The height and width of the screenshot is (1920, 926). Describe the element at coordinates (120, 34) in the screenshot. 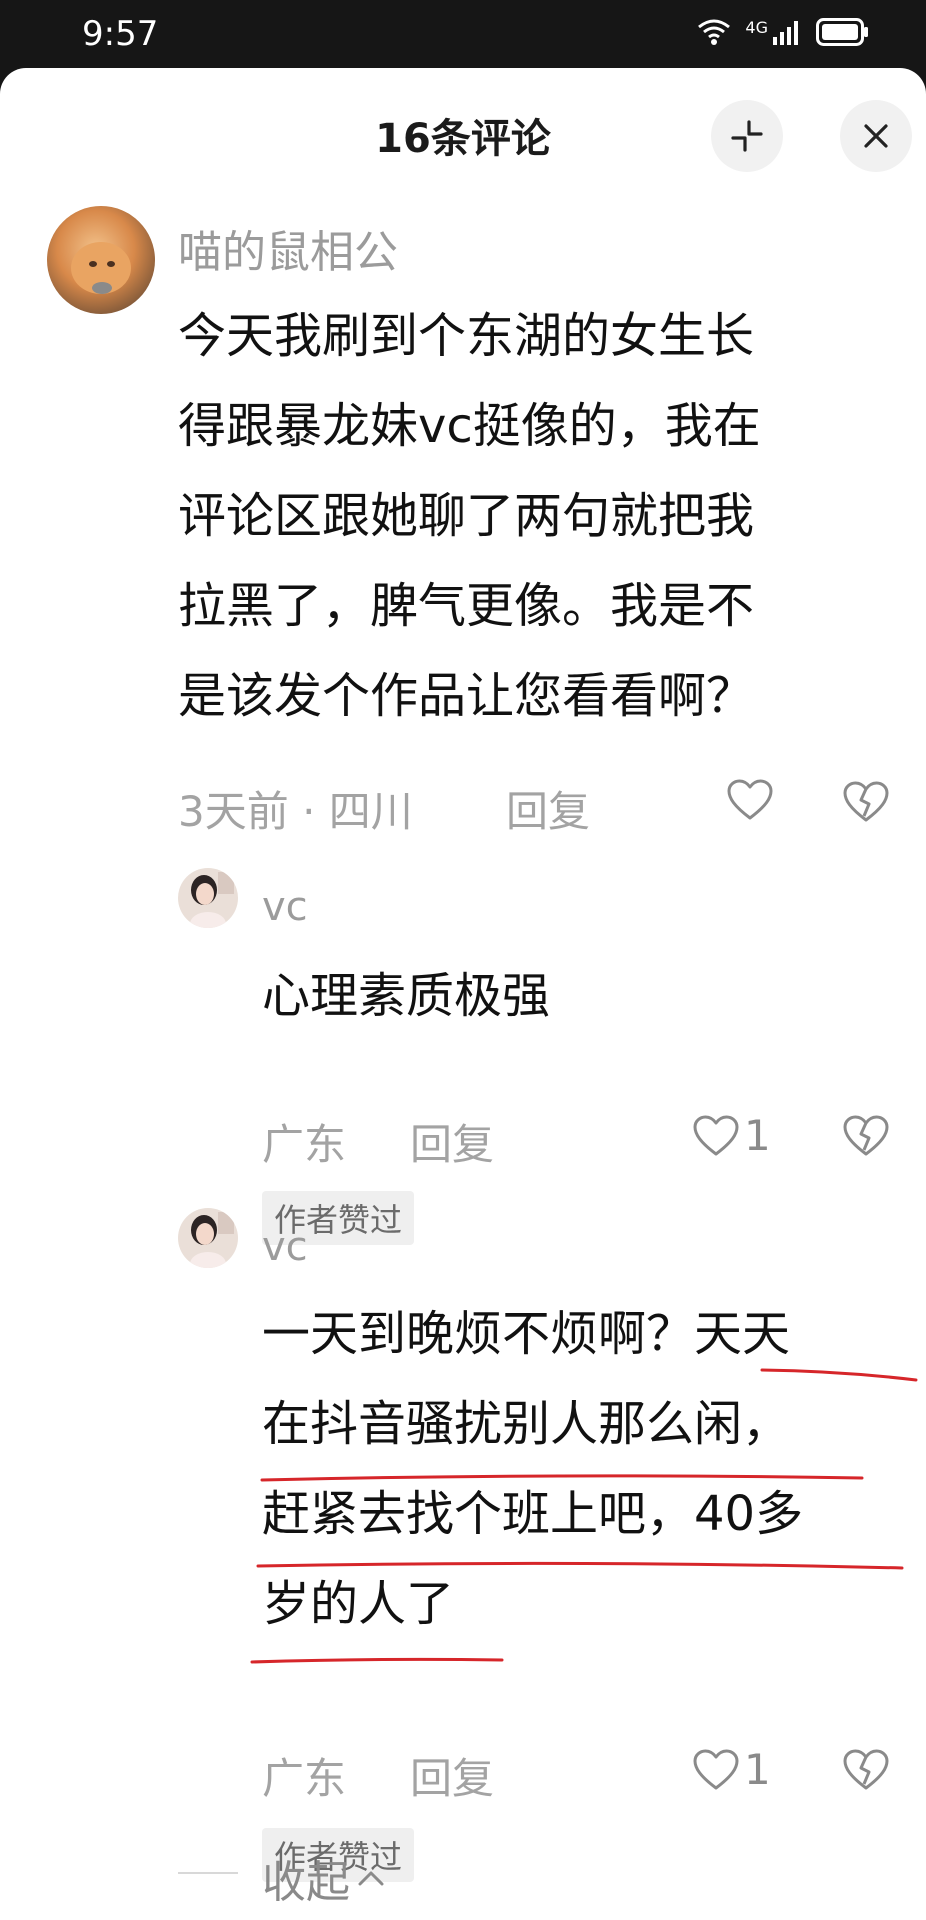

I see `status-time: 9:57` at that location.